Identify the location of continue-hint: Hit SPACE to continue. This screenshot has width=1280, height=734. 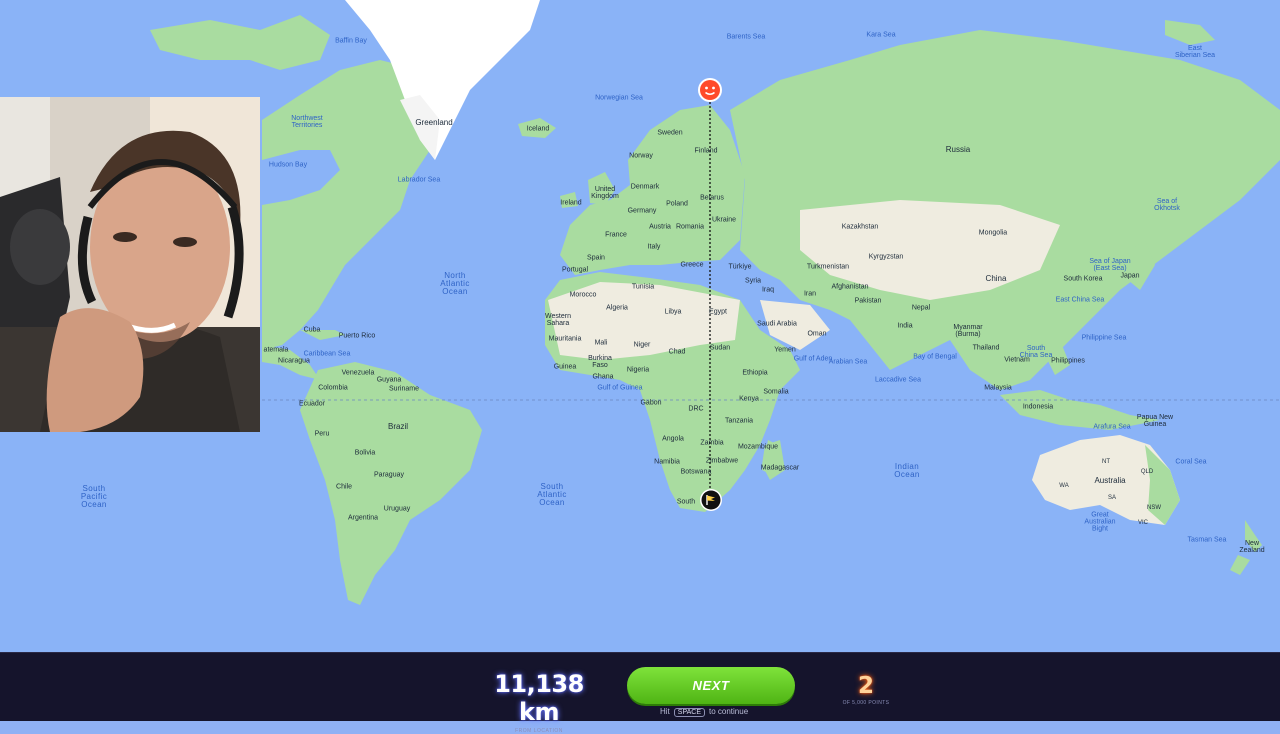
(704, 712).